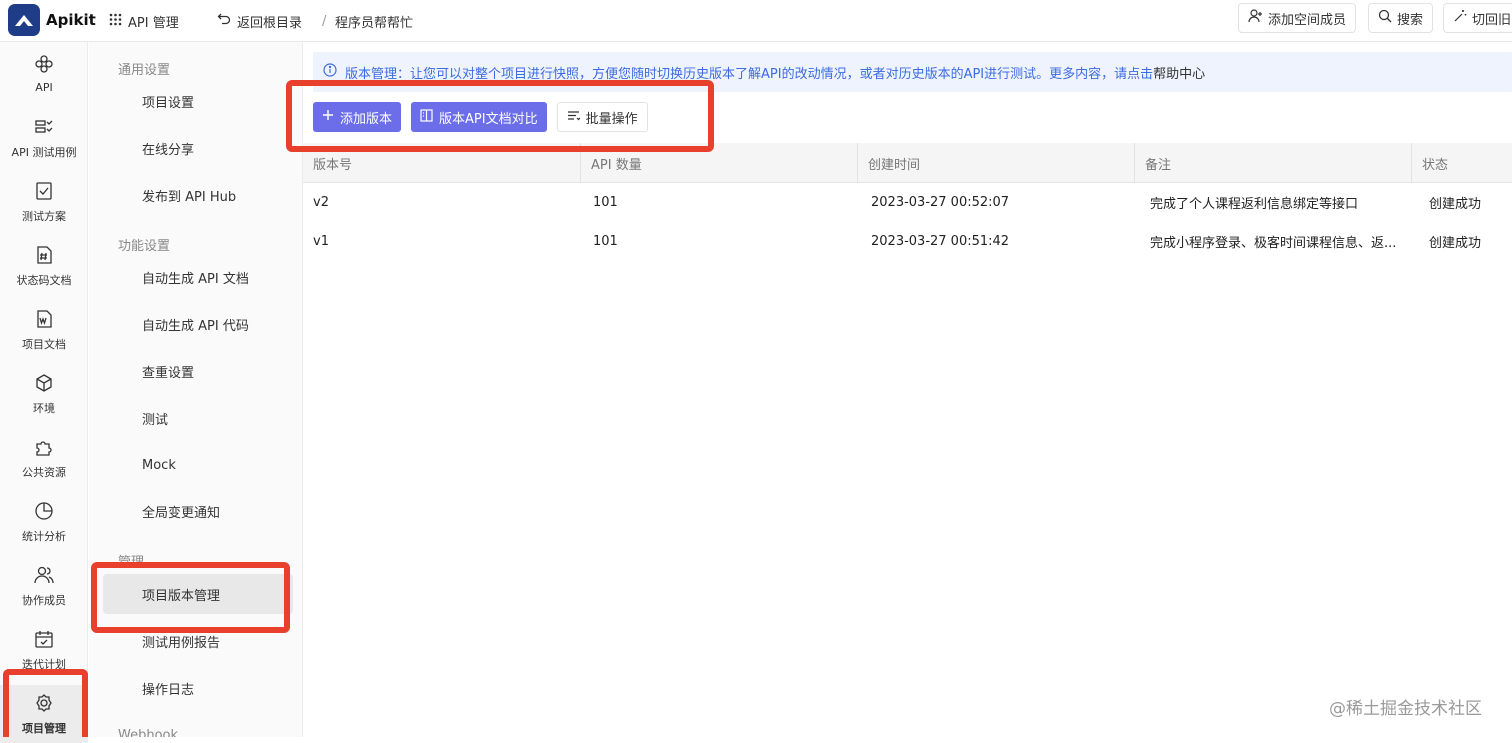 The image size is (1512, 743). I want to click on header-version: 版本号, so click(327, 163).